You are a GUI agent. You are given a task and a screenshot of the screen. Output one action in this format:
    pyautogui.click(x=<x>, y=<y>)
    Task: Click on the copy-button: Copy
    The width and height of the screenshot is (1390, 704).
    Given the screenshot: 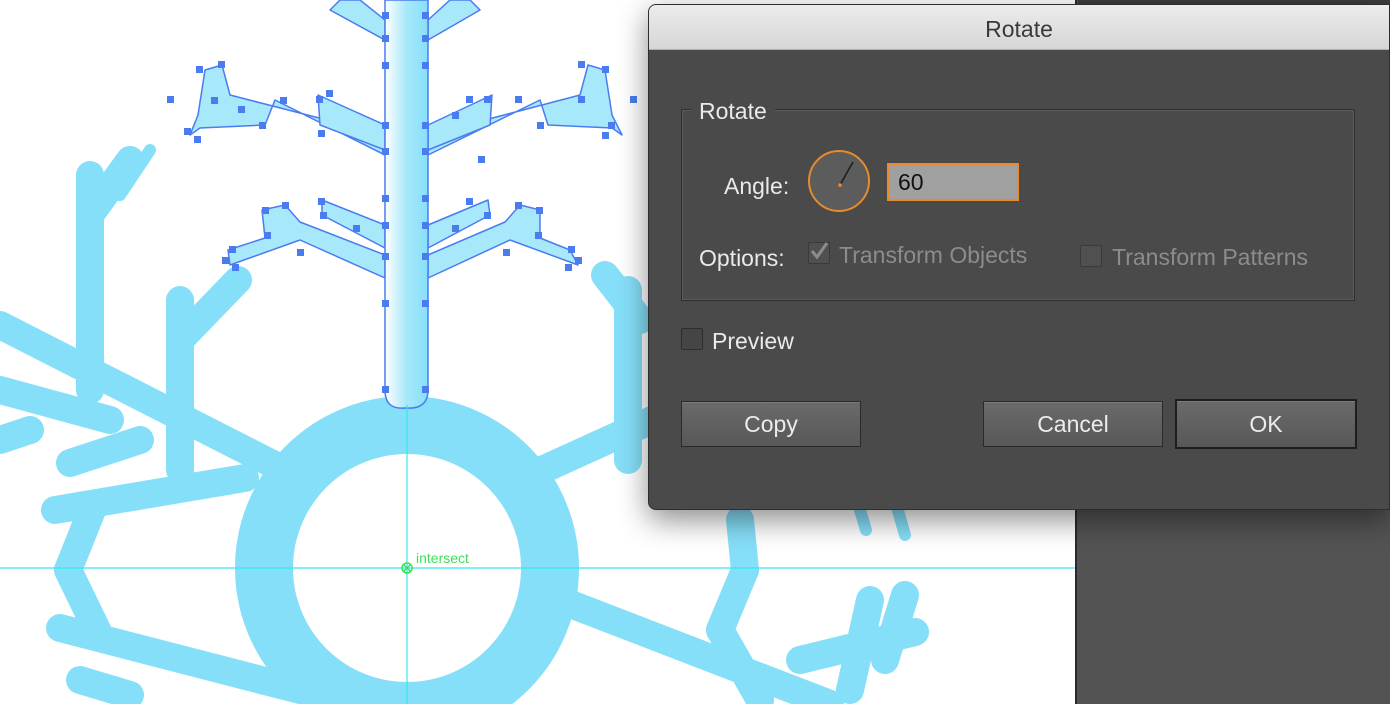 What is the action you would take?
    pyautogui.click(x=771, y=424)
    